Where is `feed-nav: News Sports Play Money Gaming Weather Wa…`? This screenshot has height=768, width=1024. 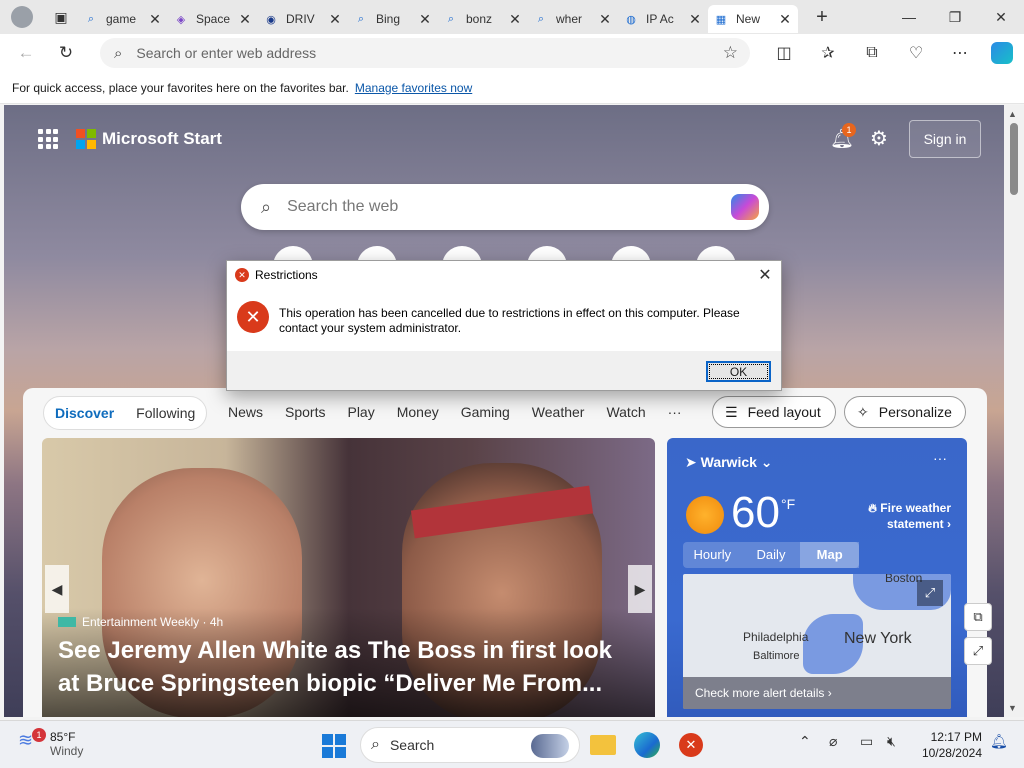 feed-nav: News Sports Play Money Gaming Weather Wa… is located at coordinates (466, 412).